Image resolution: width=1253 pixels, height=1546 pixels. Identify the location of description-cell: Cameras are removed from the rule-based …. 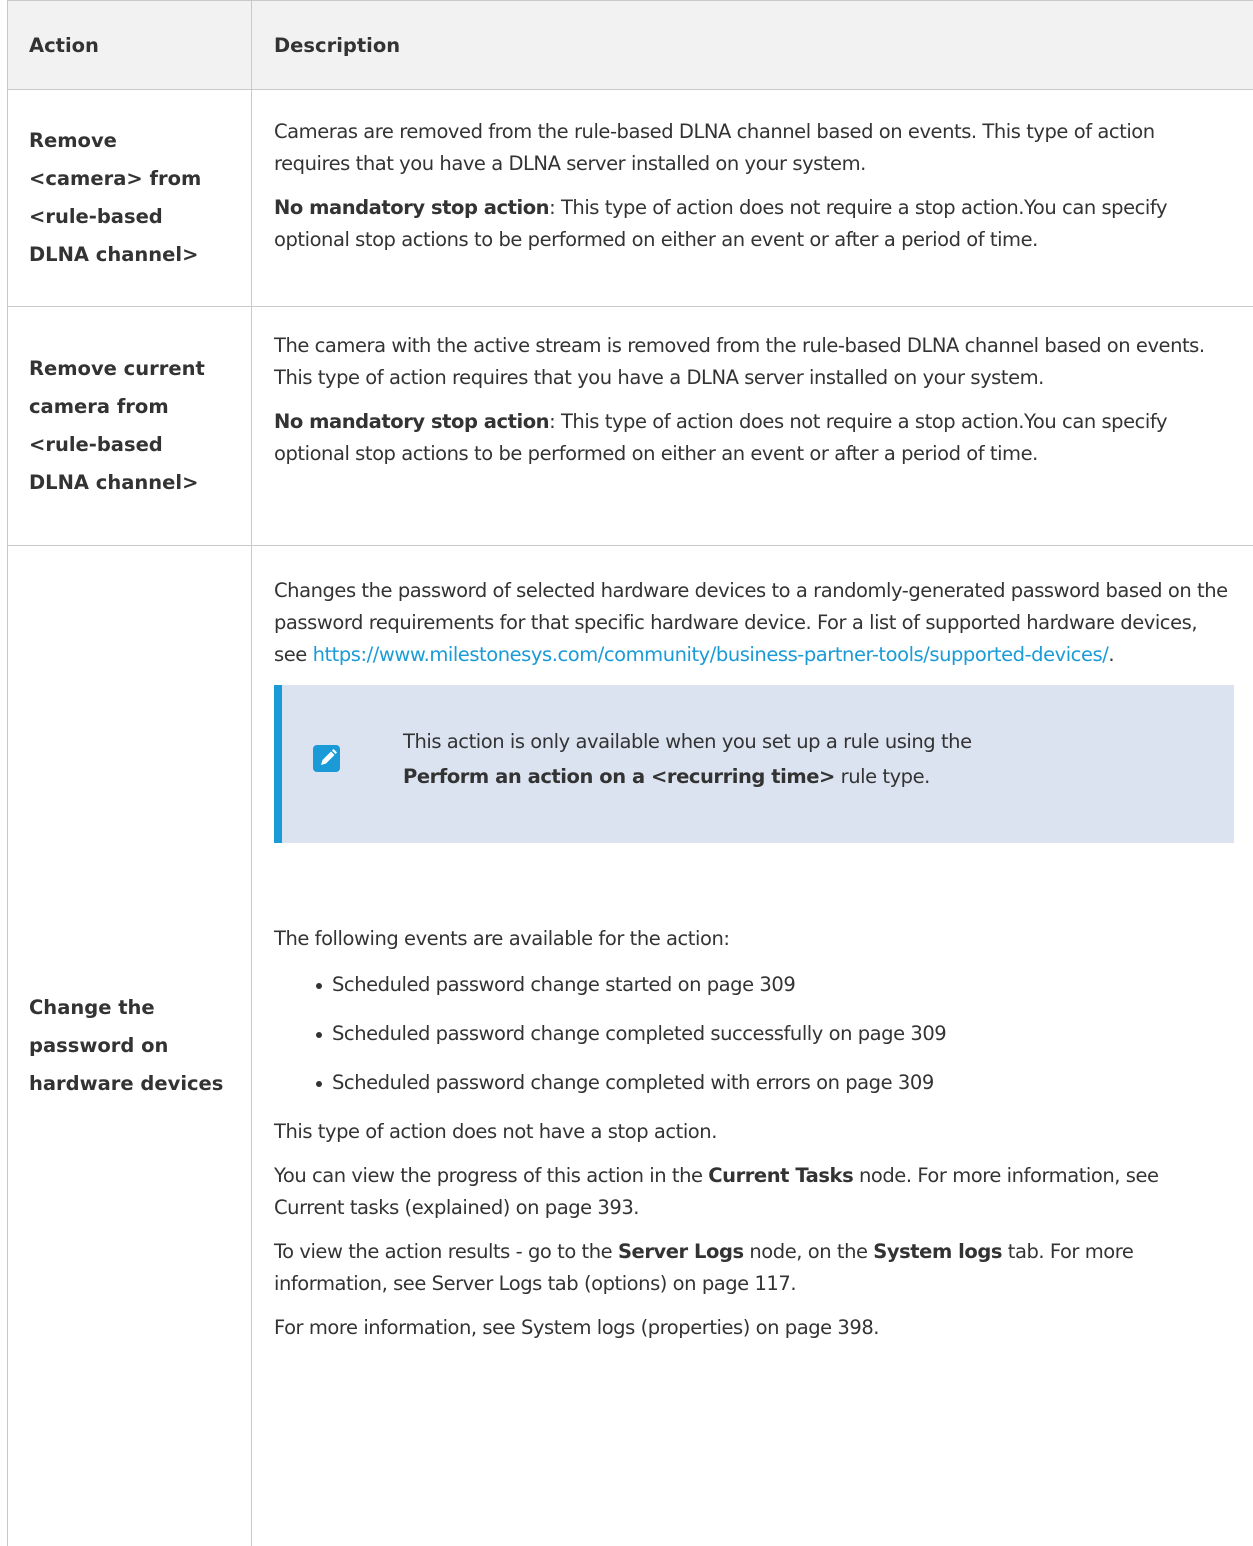
(752, 198).